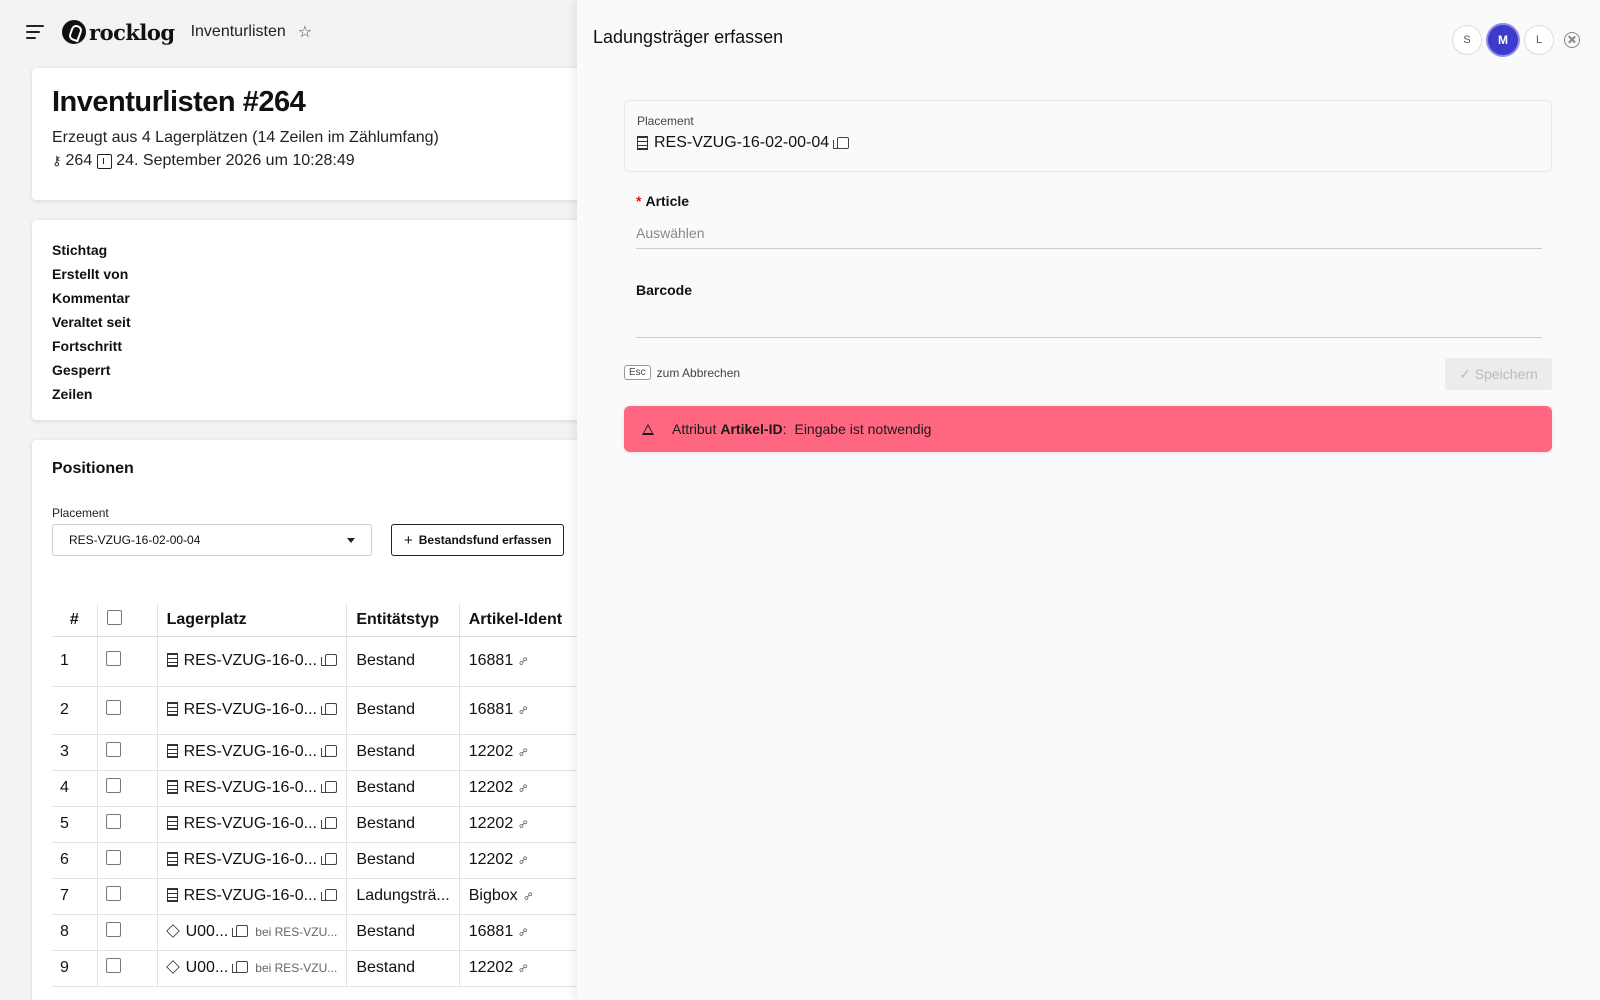 Image resolution: width=1600 pixels, height=1000 pixels. I want to click on article-label: Article, so click(667, 201).